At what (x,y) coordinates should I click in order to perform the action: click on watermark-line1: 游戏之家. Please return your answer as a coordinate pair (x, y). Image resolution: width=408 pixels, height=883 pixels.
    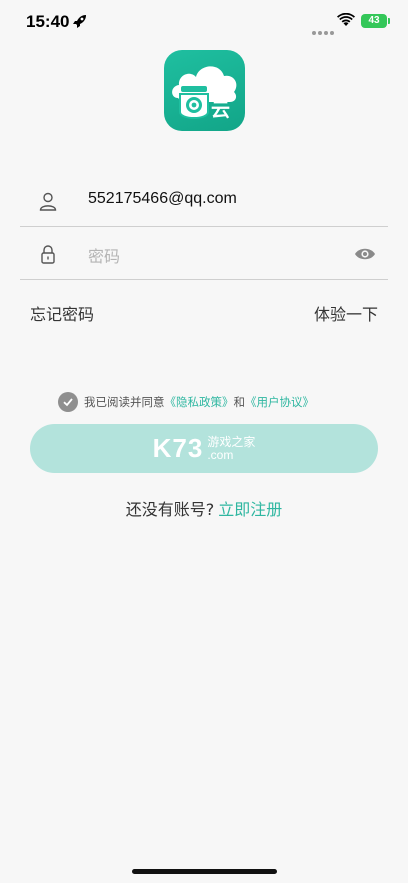
    Looking at the image, I should click on (231, 441).